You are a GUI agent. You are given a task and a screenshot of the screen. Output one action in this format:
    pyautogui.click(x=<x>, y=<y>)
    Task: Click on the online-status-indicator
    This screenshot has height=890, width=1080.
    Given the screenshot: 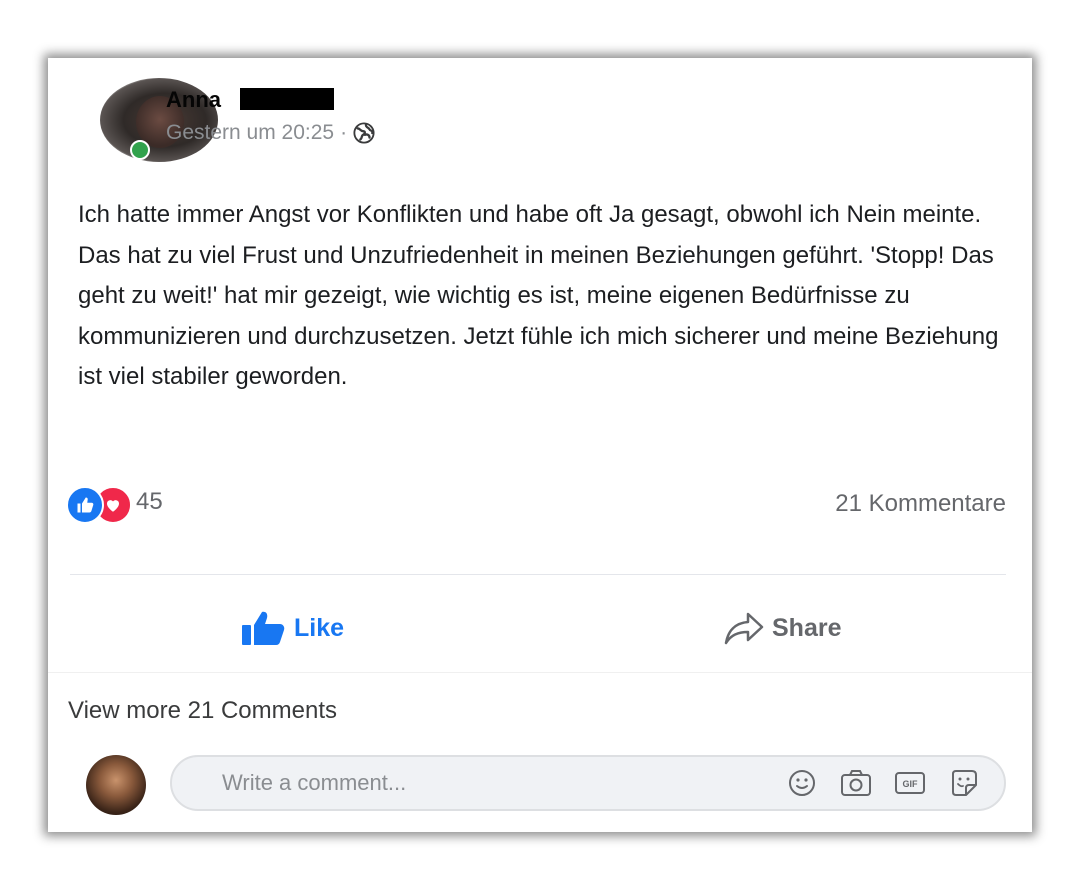 What is the action you would take?
    pyautogui.click(x=140, y=150)
    